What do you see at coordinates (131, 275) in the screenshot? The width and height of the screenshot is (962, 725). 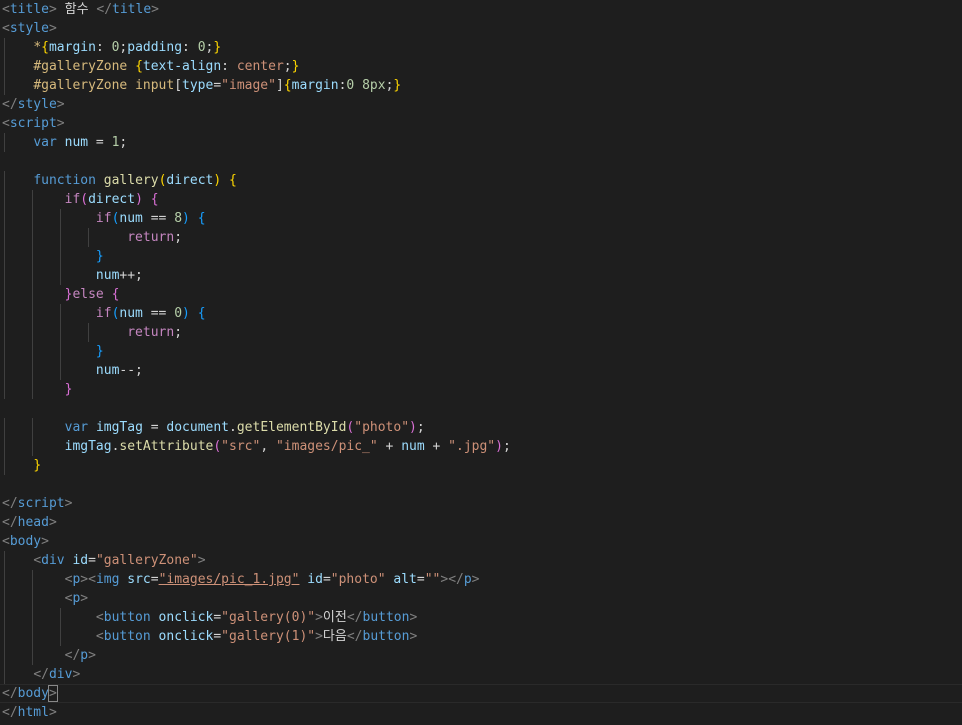 I see `code-token: ++;` at bounding box center [131, 275].